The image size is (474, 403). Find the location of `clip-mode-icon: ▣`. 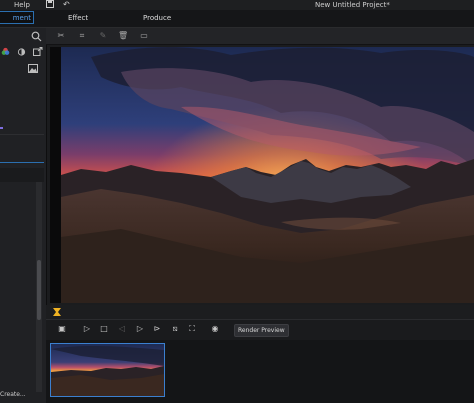

clip-mode-icon: ▣ is located at coordinates (62, 329).